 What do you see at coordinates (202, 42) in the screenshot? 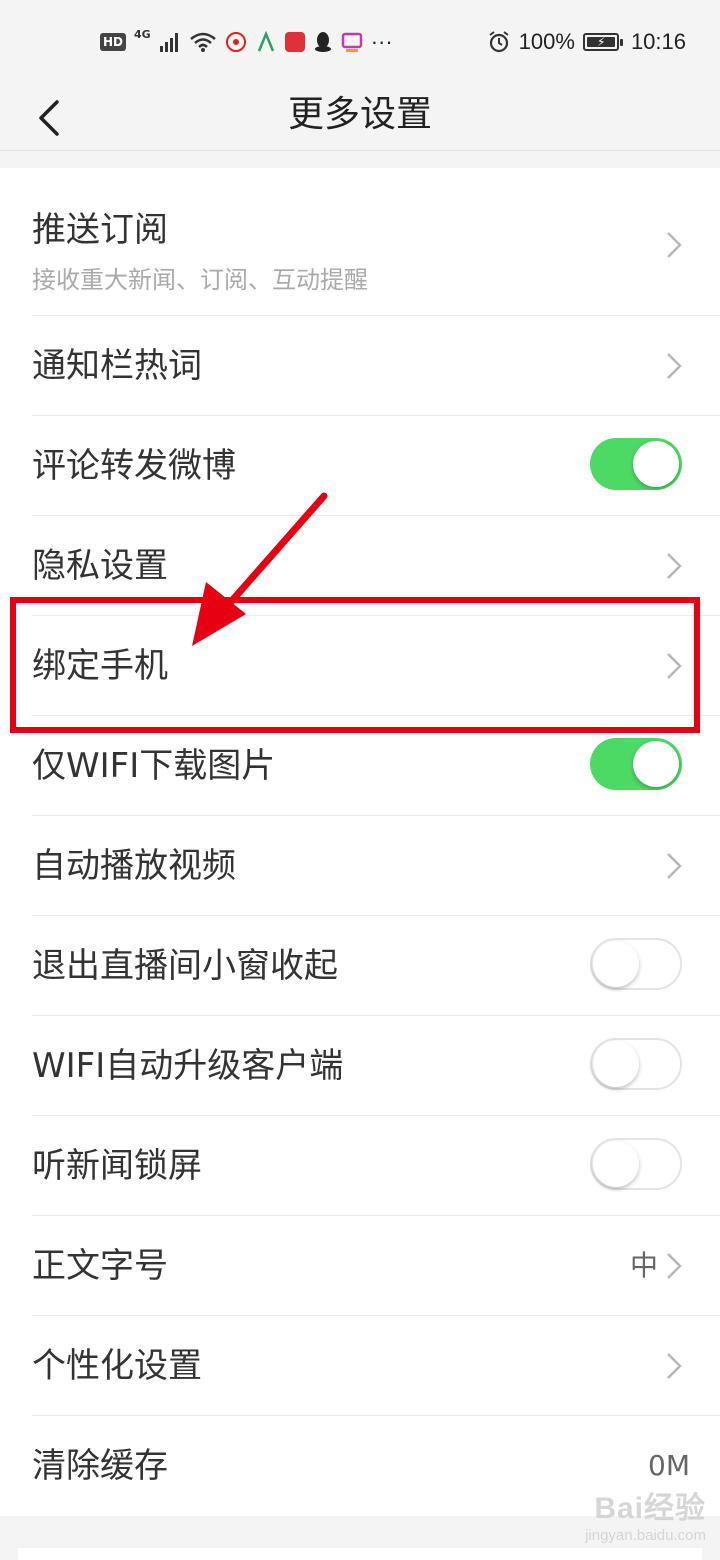
I see `wifi-icon` at bounding box center [202, 42].